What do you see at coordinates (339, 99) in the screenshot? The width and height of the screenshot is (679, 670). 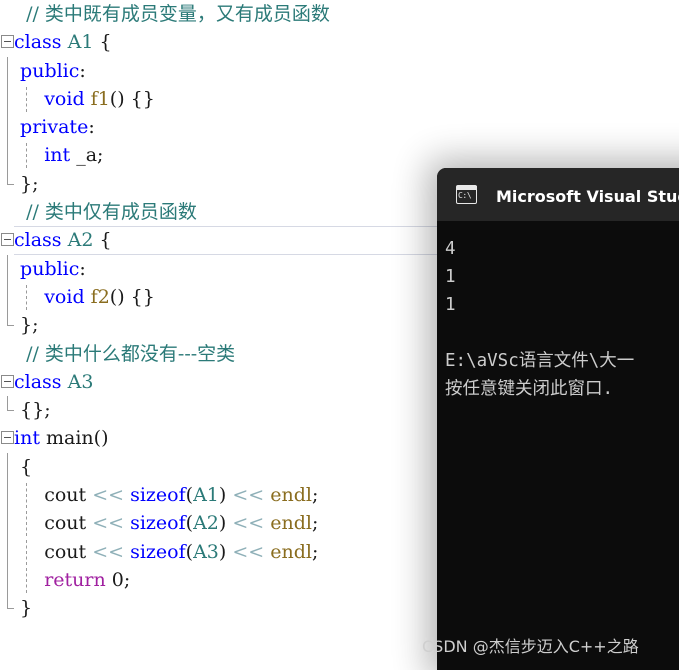 I see `code-line: void f1() {}` at bounding box center [339, 99].